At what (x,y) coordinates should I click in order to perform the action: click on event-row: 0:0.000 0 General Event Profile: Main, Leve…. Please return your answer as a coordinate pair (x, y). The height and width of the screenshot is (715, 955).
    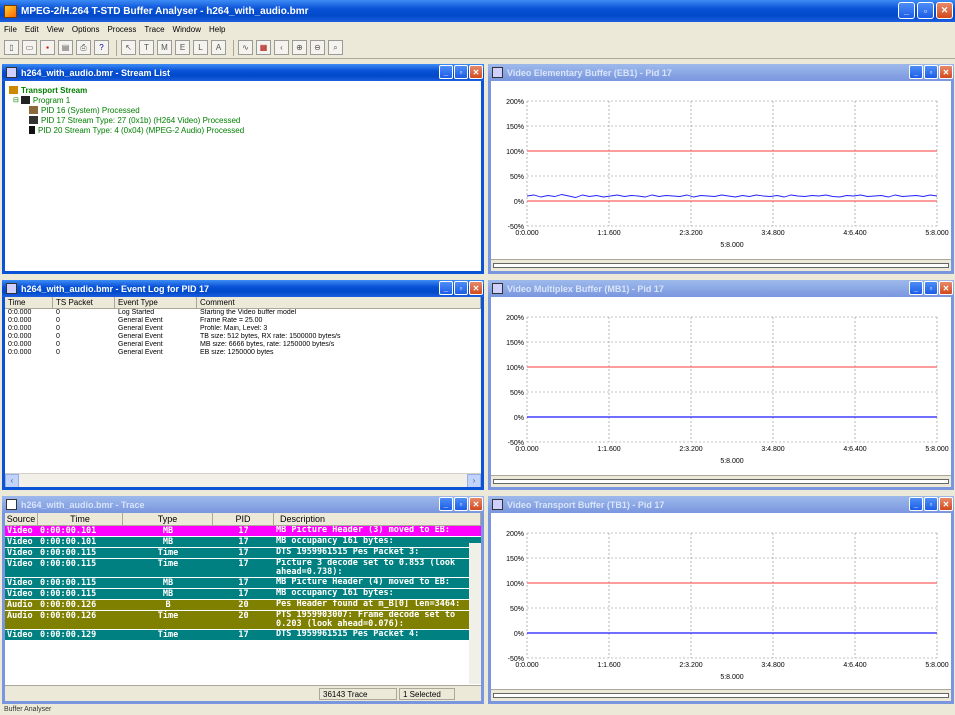
    Looking at the image, I should click on (243, 329).